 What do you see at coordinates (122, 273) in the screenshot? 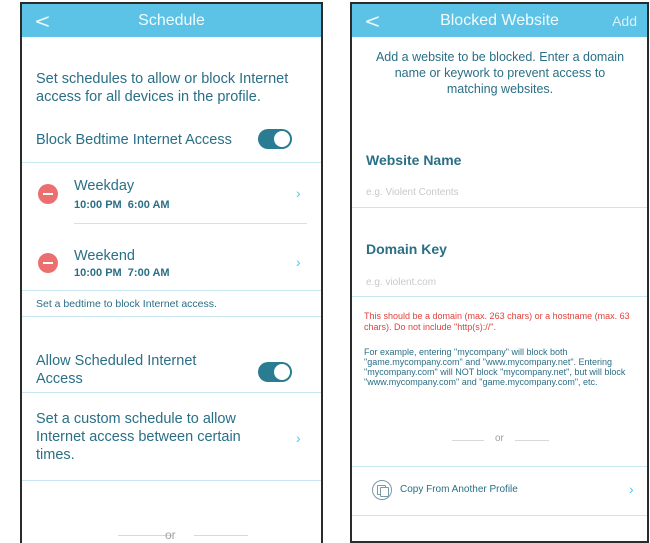
I see `schedule-time: 10:00 PM 7:00 AM` at bounding box center [122, 273].